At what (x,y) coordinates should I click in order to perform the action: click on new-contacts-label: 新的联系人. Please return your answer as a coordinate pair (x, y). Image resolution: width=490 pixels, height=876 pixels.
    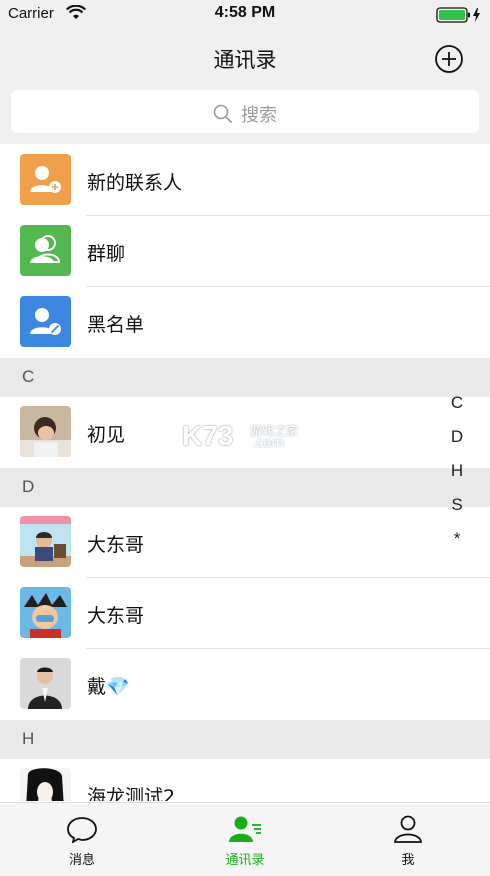
    Looking at the image, I should click on (135, 183).